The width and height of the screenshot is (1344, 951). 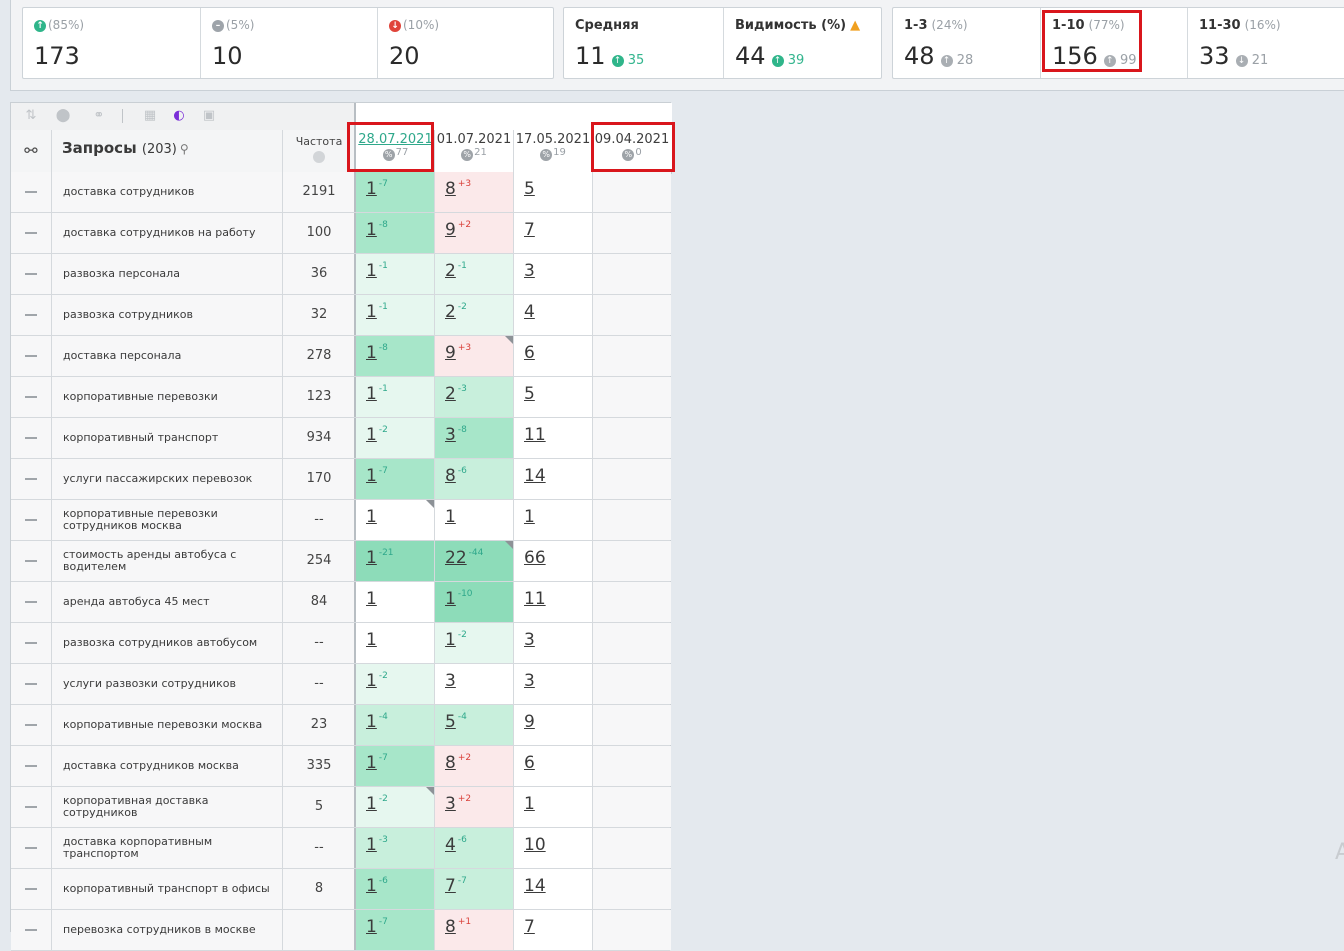 I want to click on date-column-header: 01.07.2021 % 21, so click(x=473, y=151).